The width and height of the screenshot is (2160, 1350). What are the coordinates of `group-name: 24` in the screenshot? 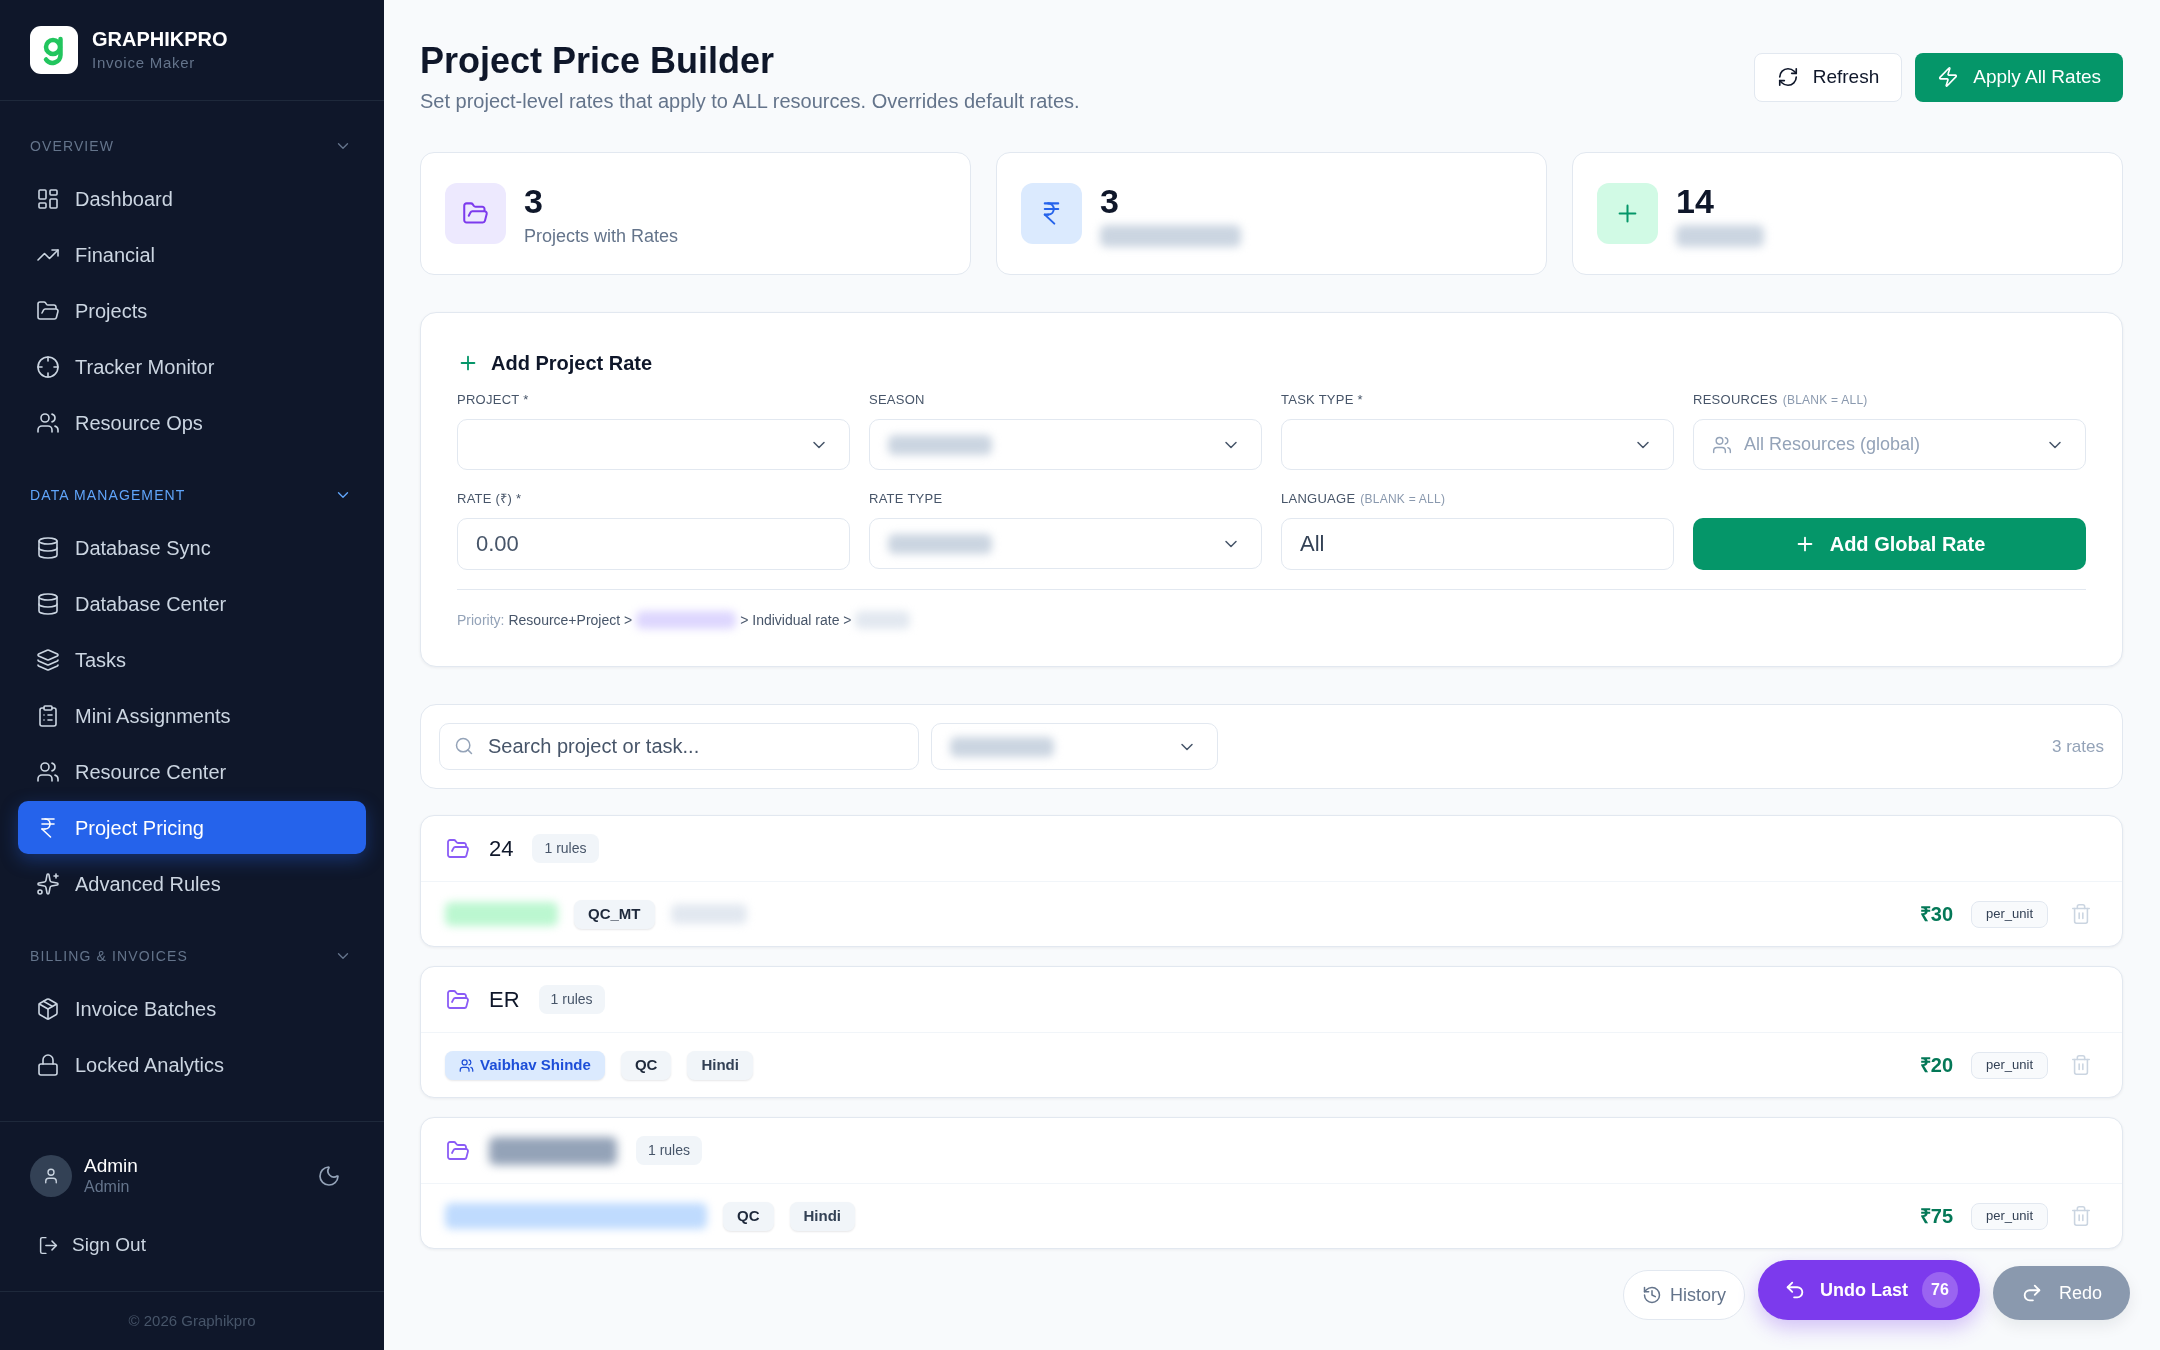 It's located at (501, 849).